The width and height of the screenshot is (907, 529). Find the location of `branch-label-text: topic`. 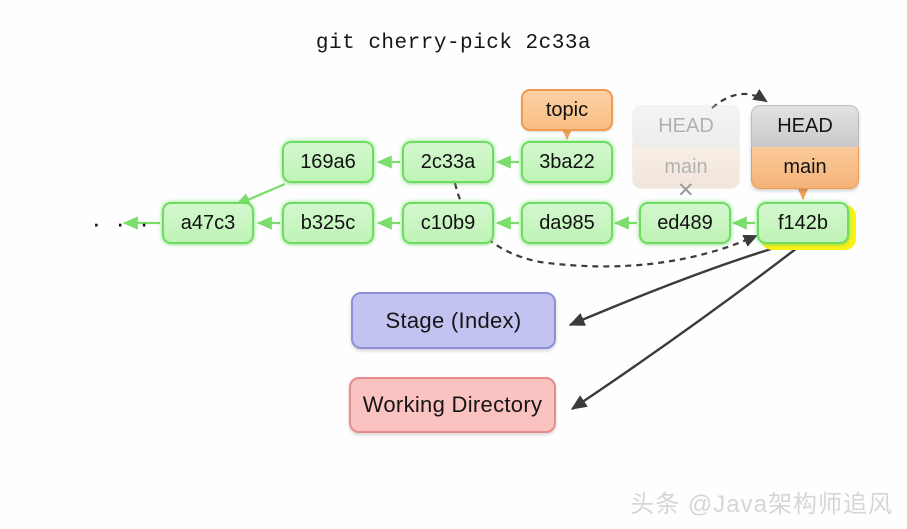

branch-label-text: topic is located at coordinates (567, 109).